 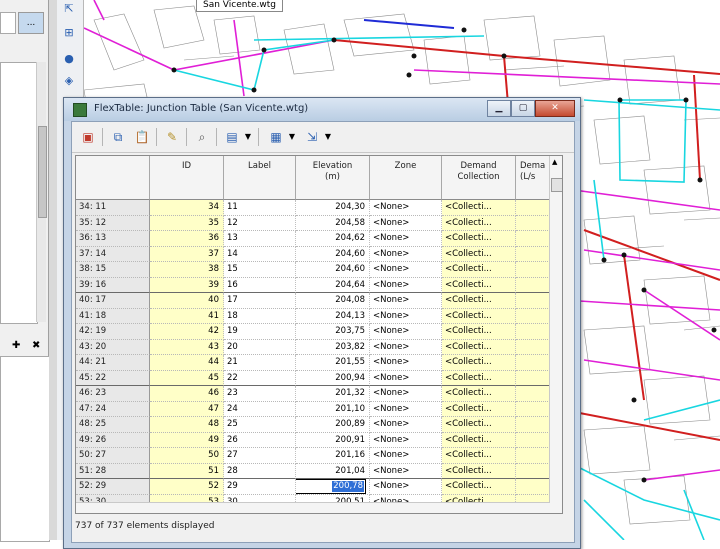 I want to click on cell-elevation: 204,64, so click(x=333, y=285).